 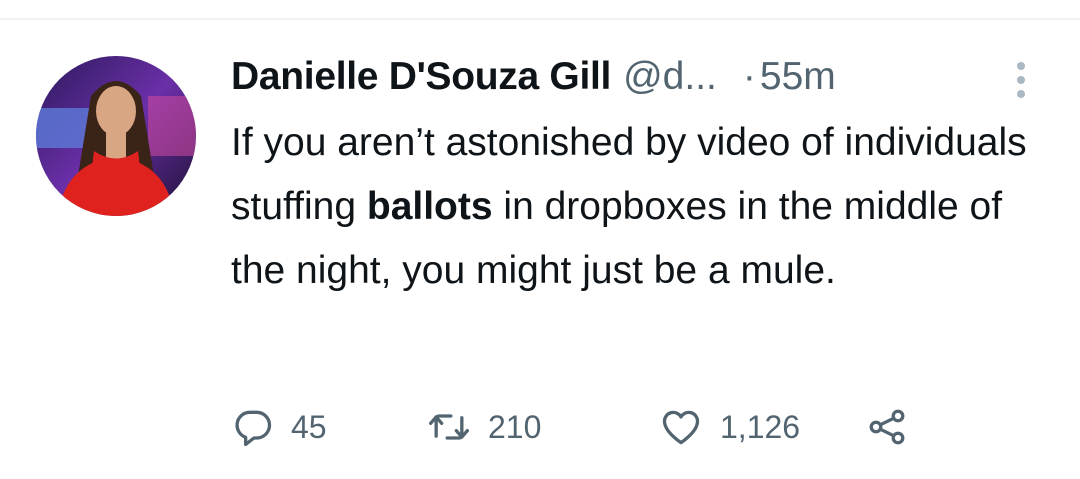 I want to click on retweet-icon, so click(x=449, y=427).